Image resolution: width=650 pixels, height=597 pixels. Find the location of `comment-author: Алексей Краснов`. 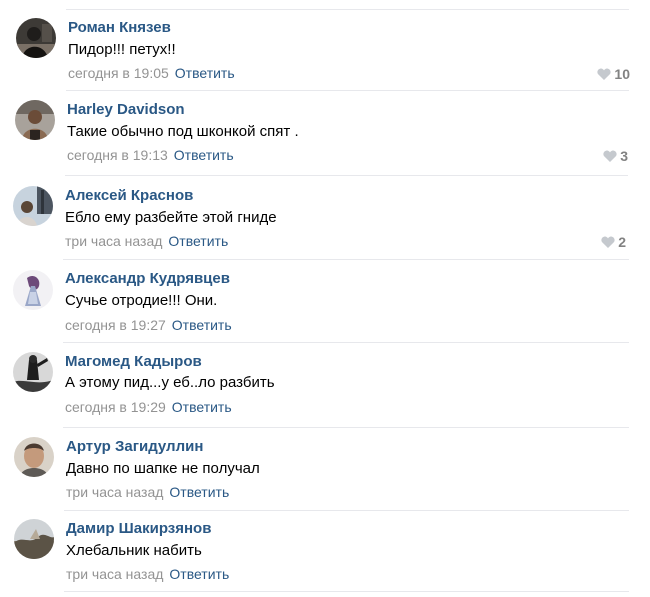

comment-author: Алексей Краснов is located at coordinates (129, 196).